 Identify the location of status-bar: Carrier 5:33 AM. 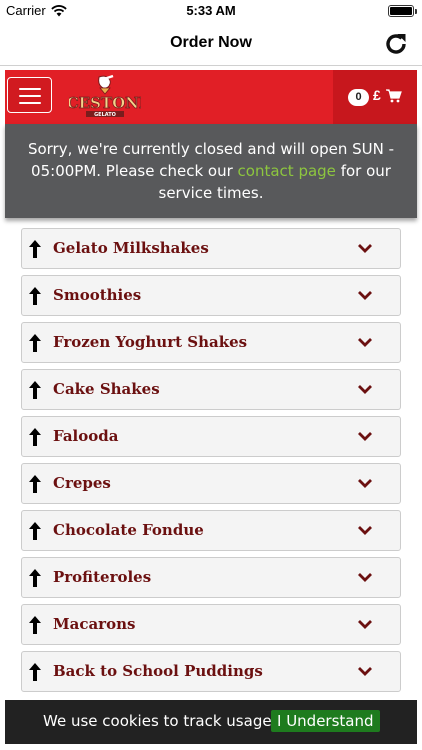
(211, 11).